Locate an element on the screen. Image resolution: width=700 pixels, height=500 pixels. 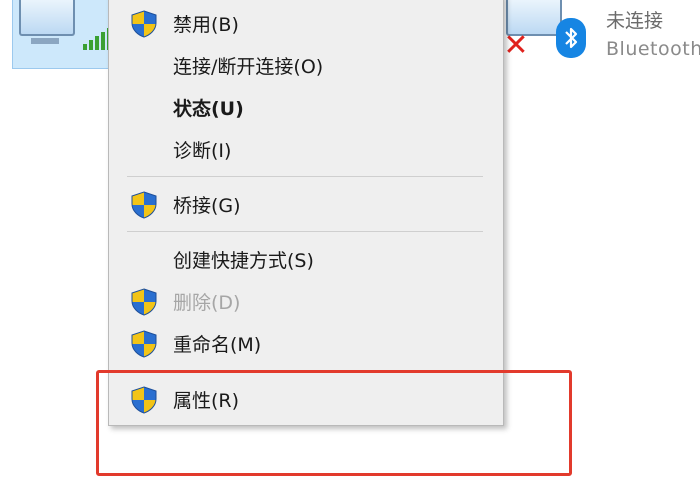
menu-item-create-shortcut: 创建快捷方式(S) is located at coordinates (306, 259).